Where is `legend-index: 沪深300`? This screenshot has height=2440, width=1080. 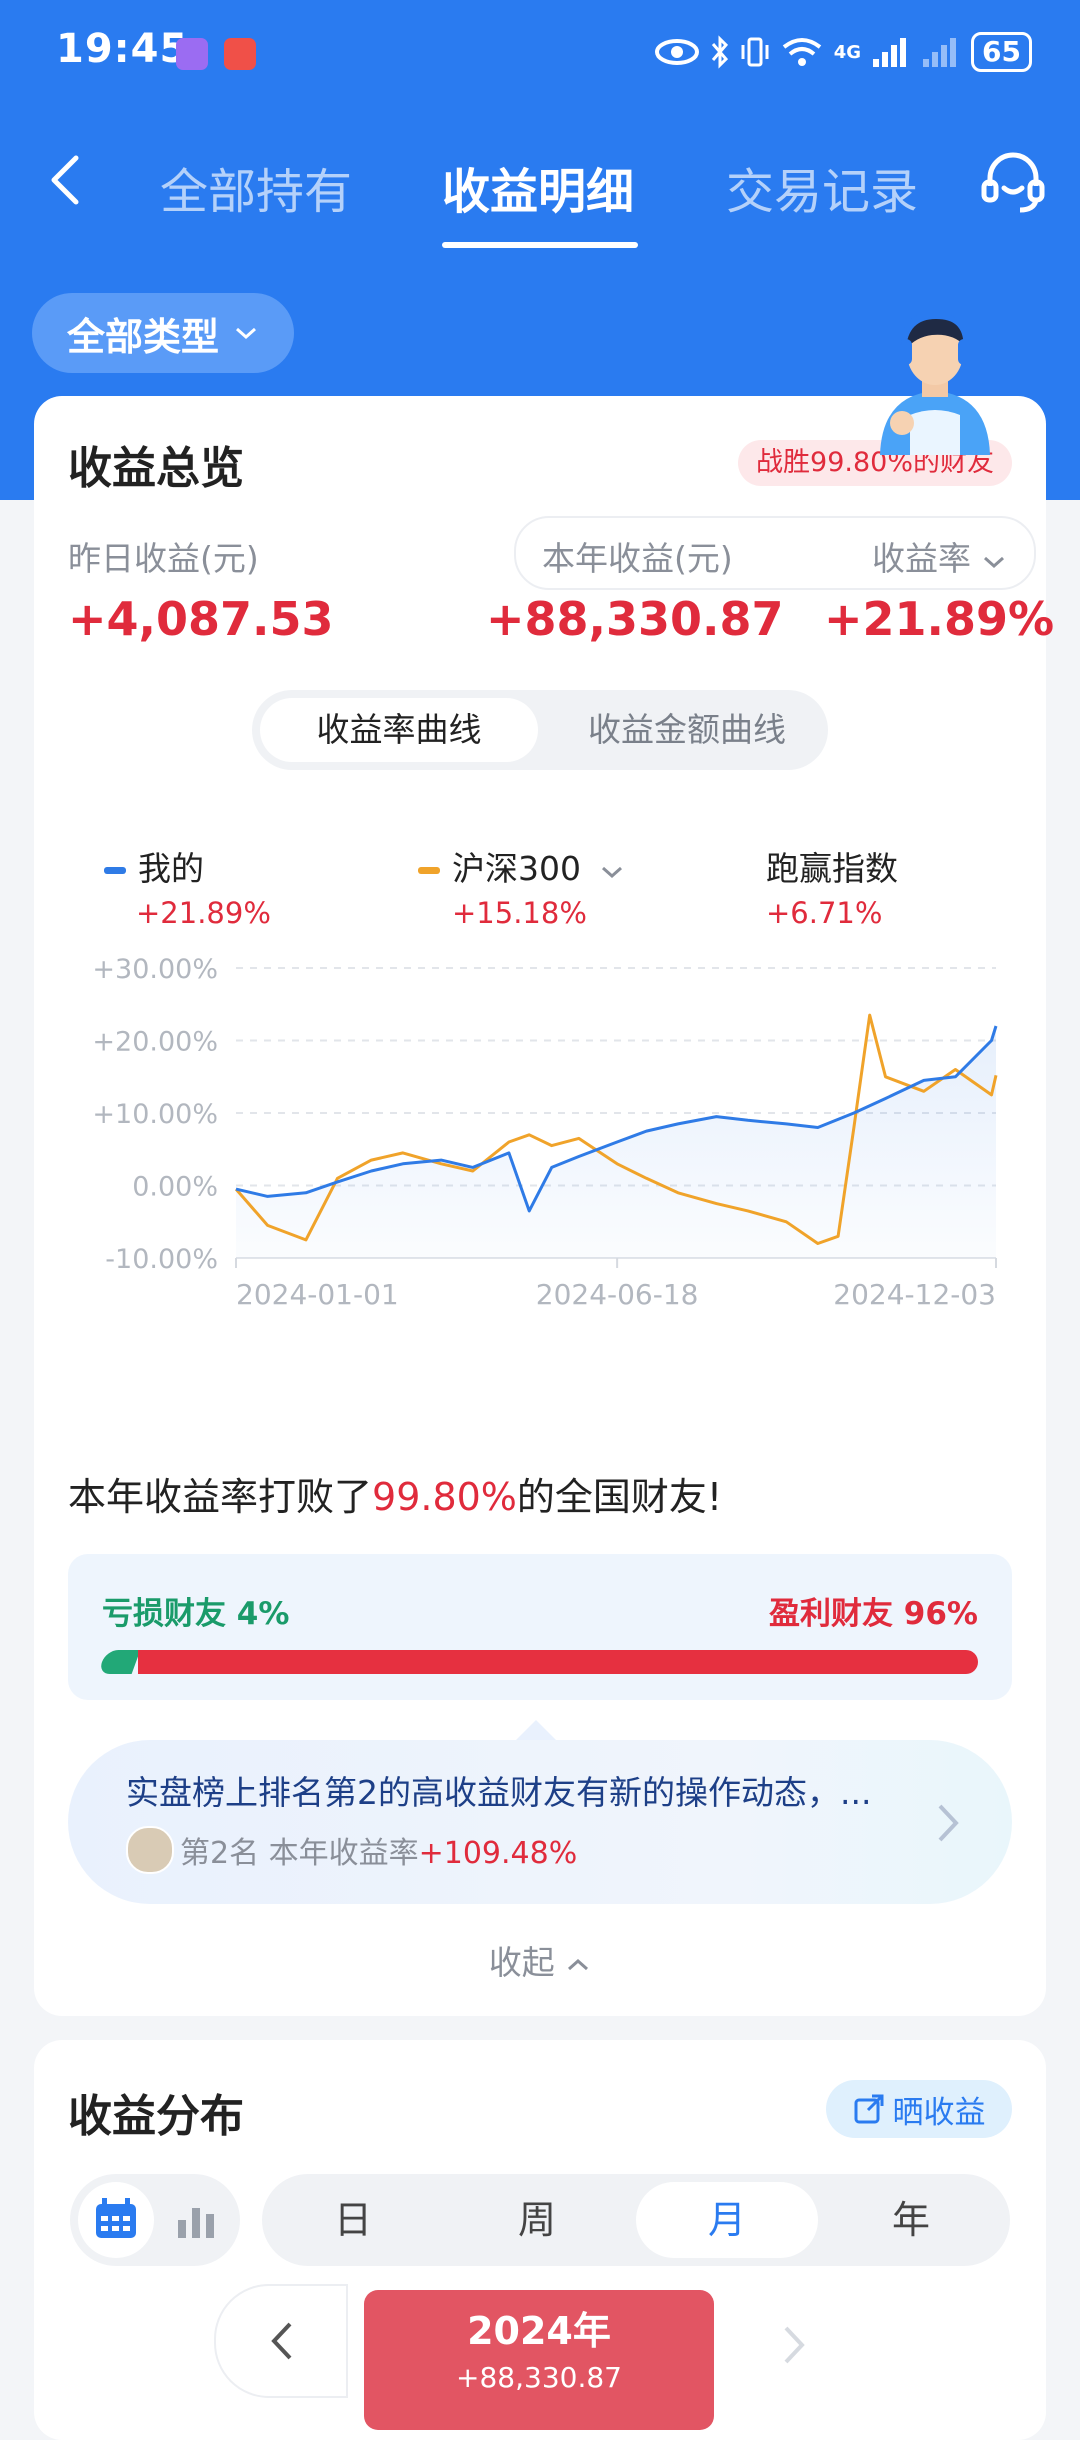
legend-index: 沪深300 is located at coordinates (521, 866).